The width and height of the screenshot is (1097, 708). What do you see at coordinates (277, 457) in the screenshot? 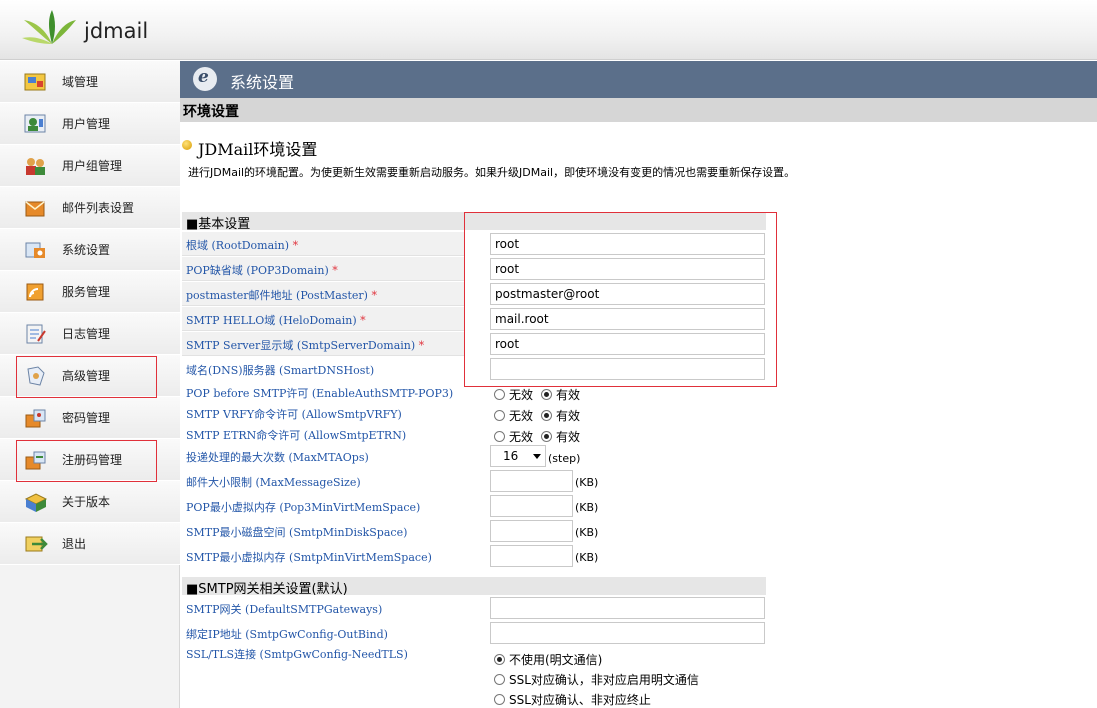
I see `max-mta-ops-label: 投递处理的最大次数 (MaxMTAOps)` at bounding box center [277, 457].